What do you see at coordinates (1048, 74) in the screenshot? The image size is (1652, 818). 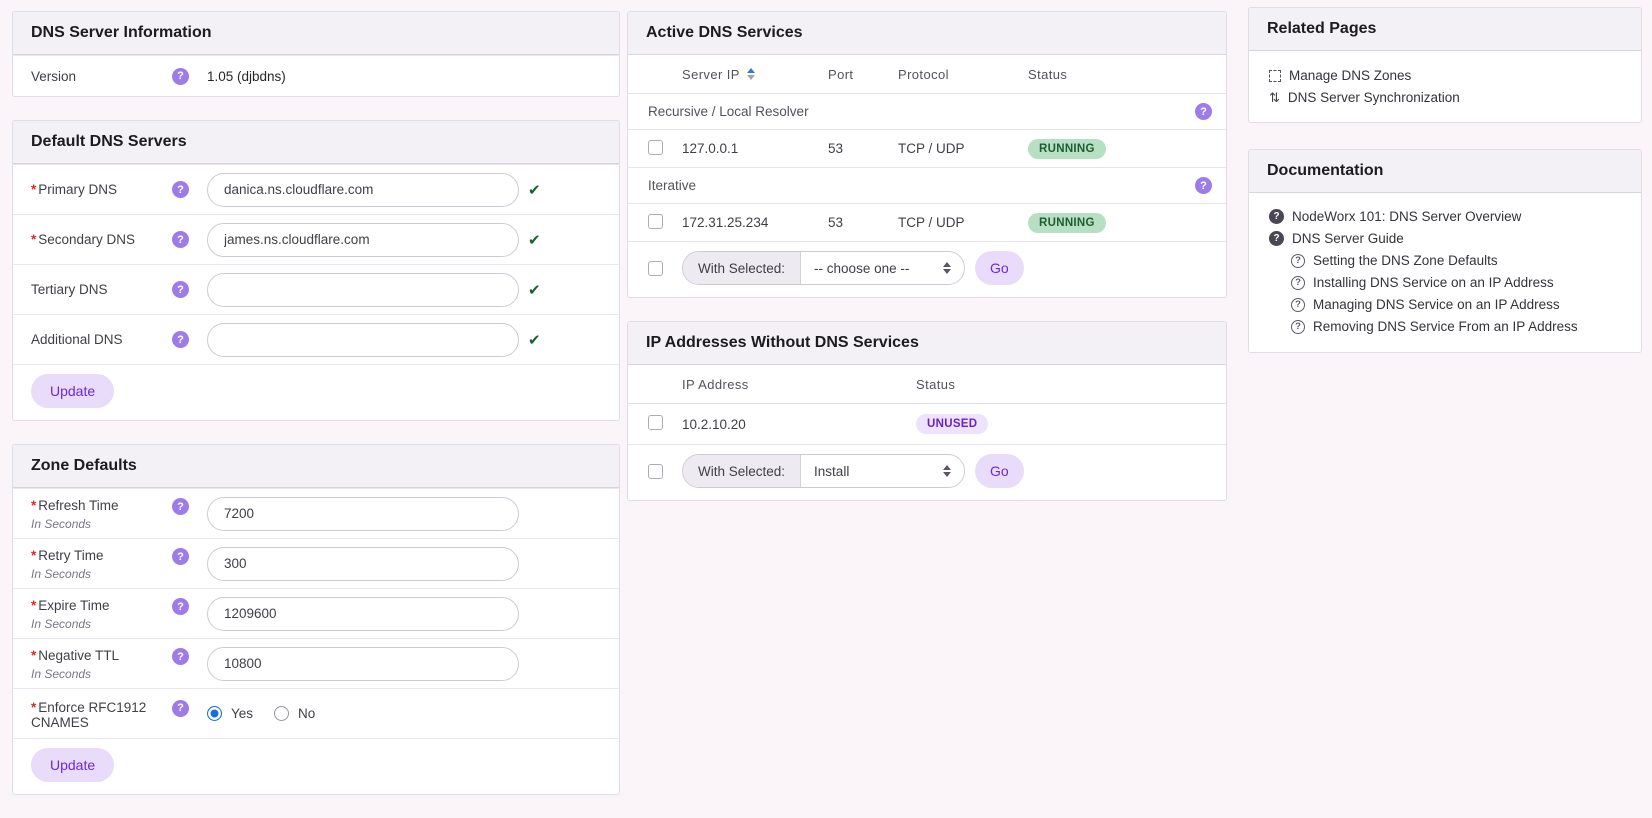 I see `status-column-header: Status` at bounding box center [1048, 74].